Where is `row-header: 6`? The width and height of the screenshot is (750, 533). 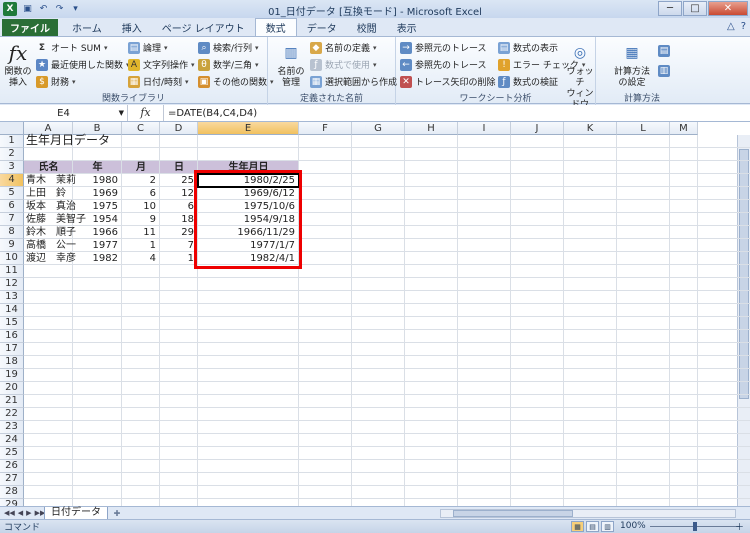 row-header: 6 is located at coordinates (12, 206).